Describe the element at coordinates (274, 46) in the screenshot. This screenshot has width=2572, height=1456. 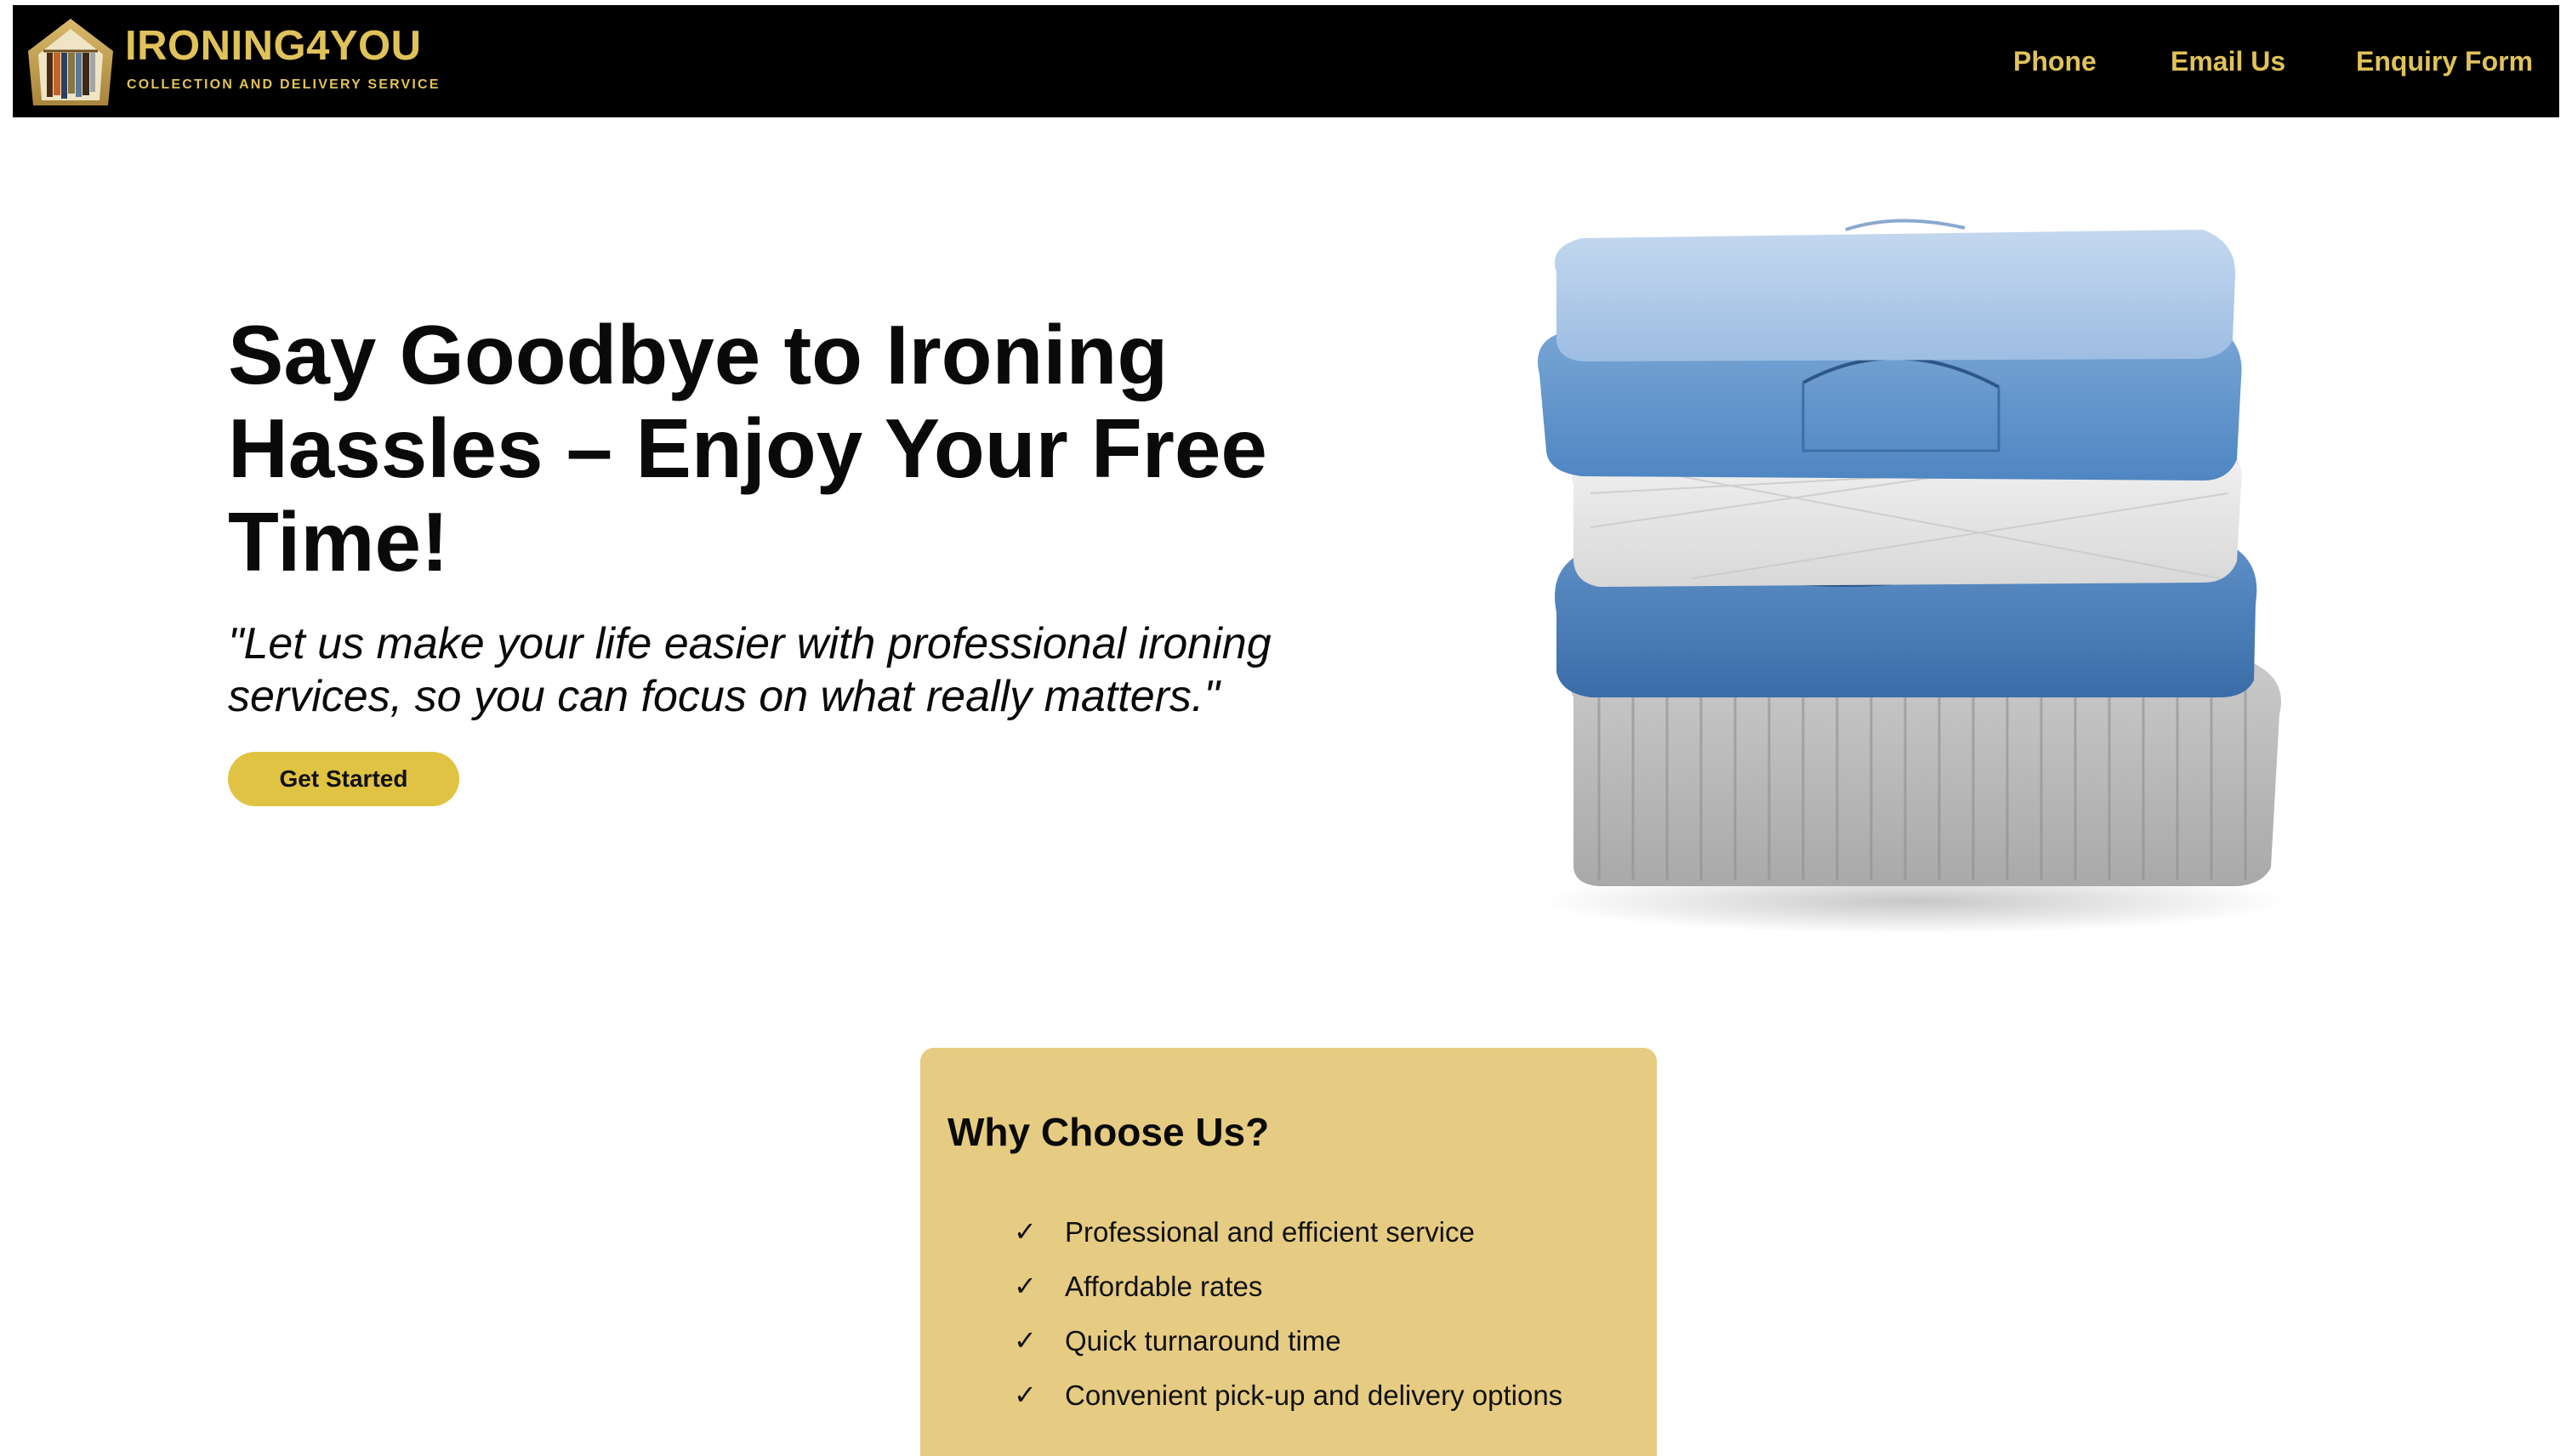
I see `brand-title: IRONING4YOU` at that location.